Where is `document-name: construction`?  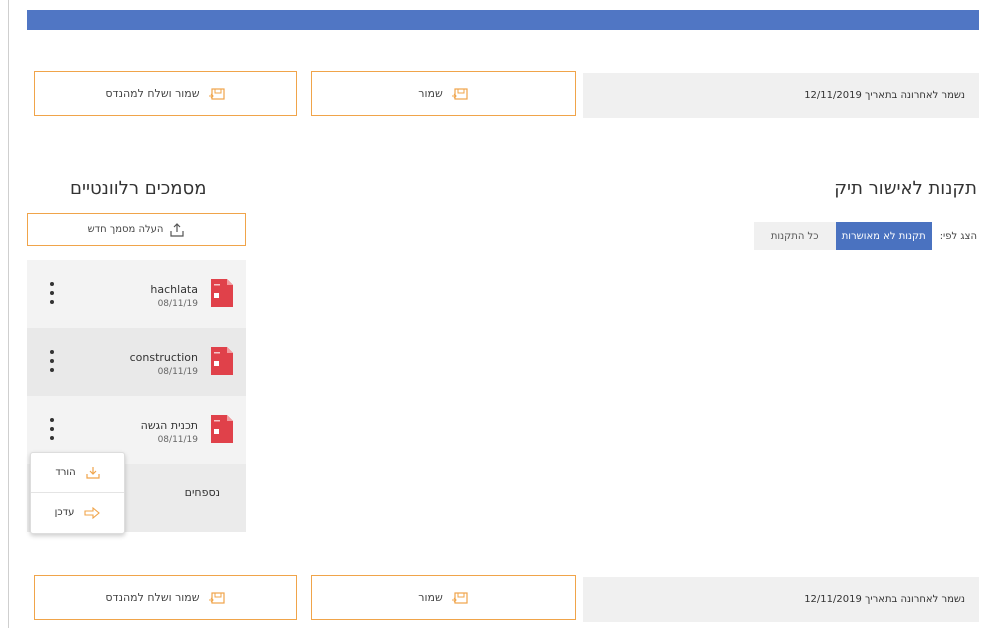
document-name: construction is located at coordinates (163, 357).